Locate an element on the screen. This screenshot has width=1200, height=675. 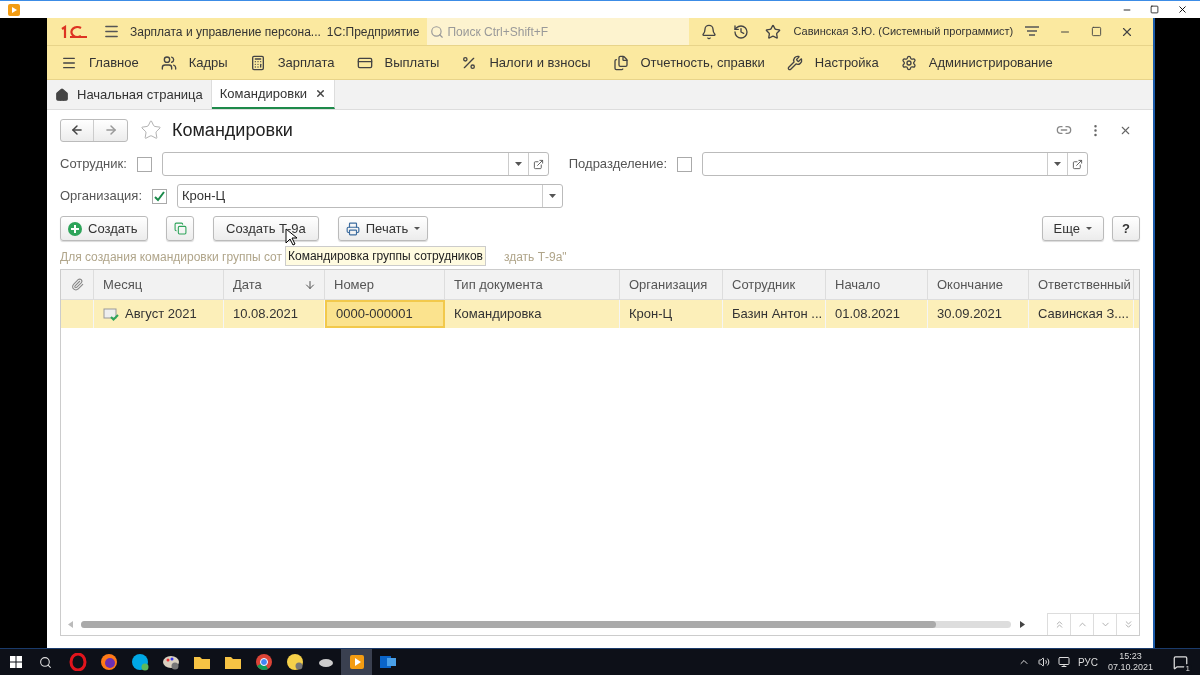
user-name: Савинская З.Ю. (Системный программист) is located at coordinates (903, 31).